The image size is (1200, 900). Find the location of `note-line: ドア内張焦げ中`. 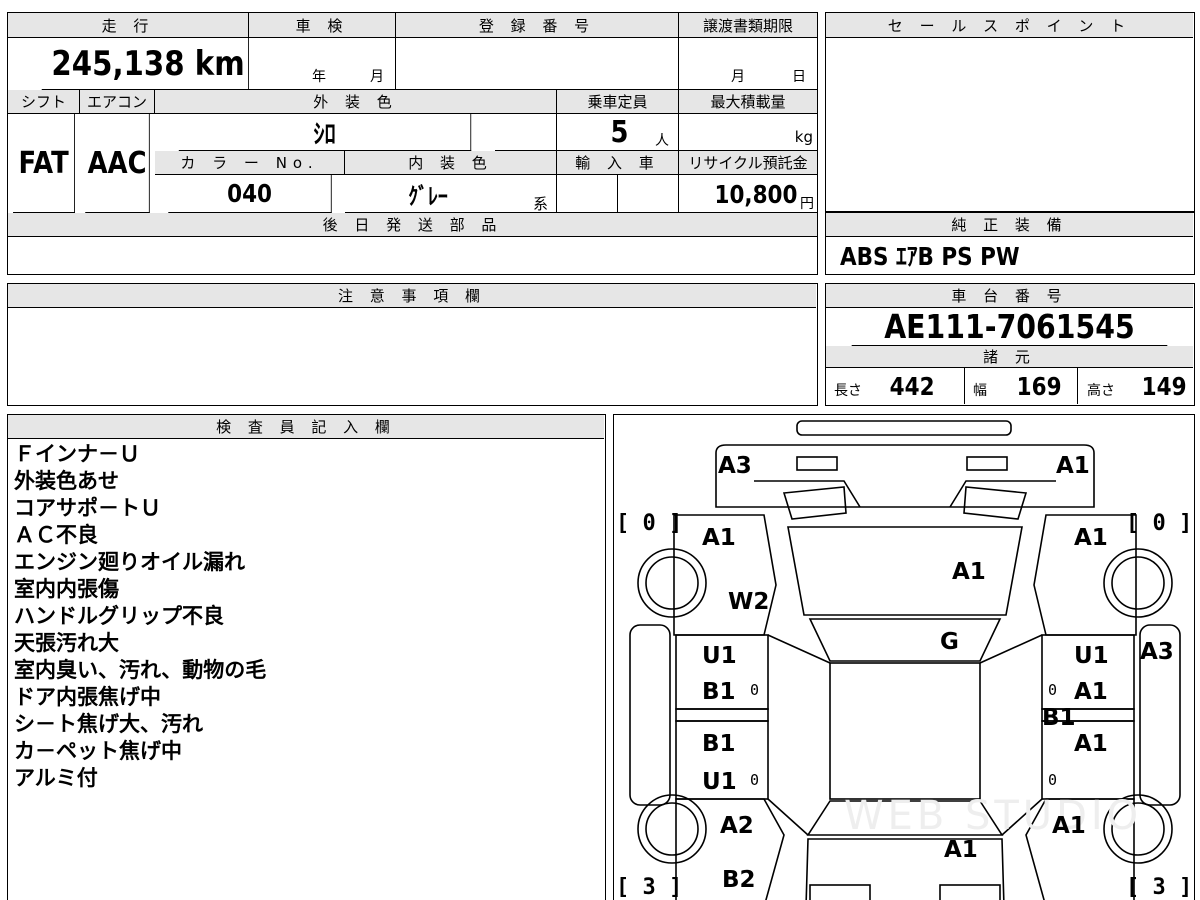

note-line: ドア内張焦げ中 is located at coordinates (87, 697).